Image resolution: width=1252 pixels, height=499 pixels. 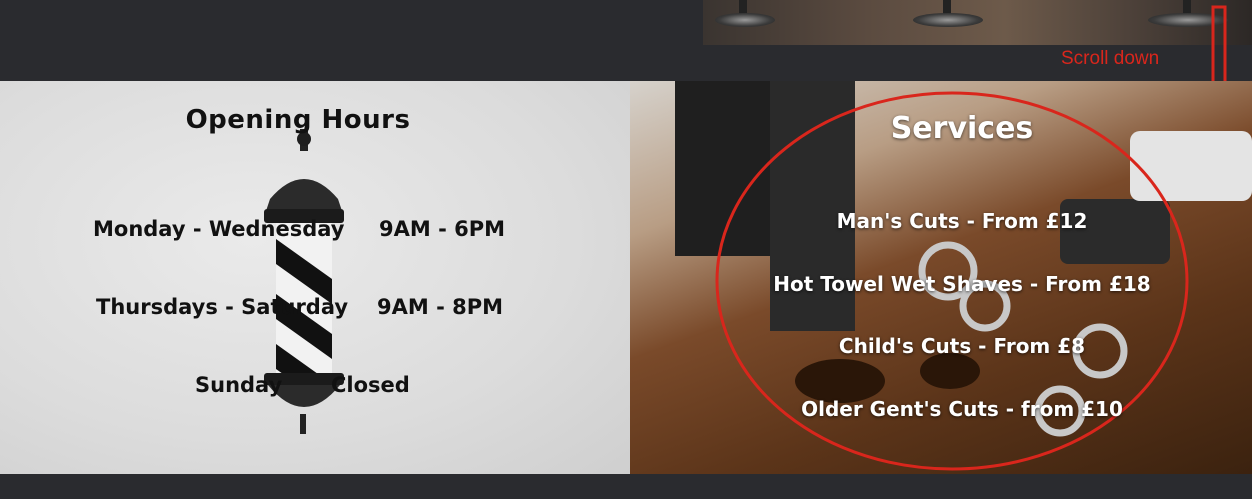 What do you see at coordinates (626, 486) in the screenshot?
I see `footer-bar` at bounding box center [626, 486].